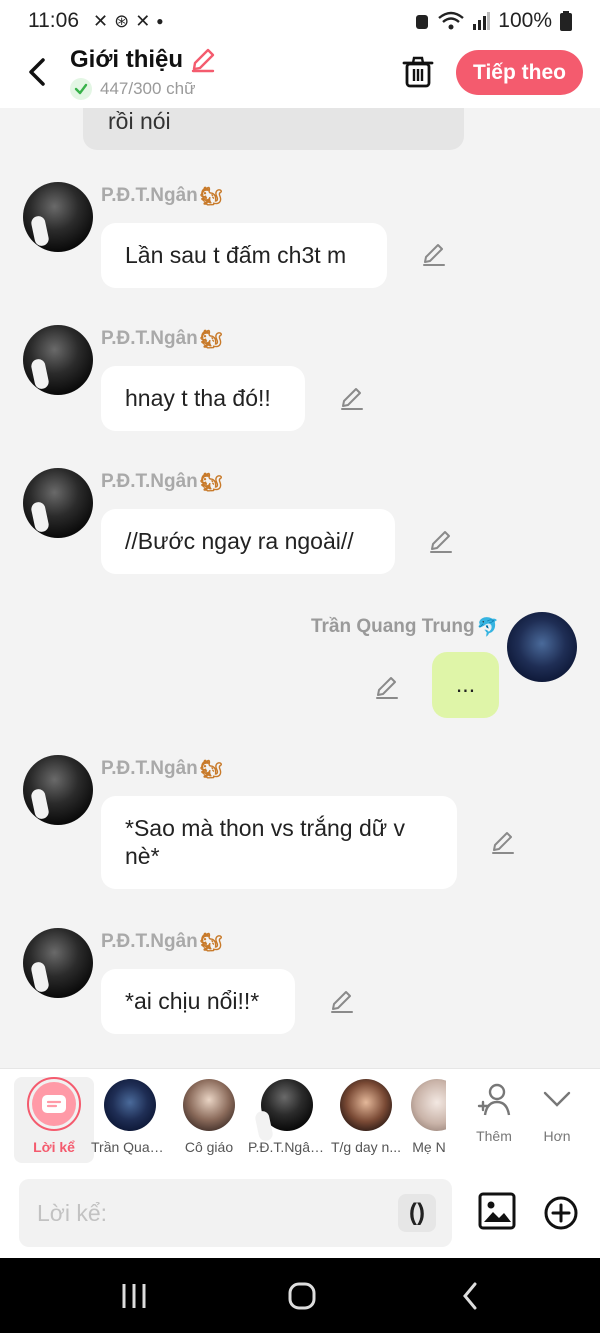  I want to click on plus-circle-icon, so click(561, 1213).